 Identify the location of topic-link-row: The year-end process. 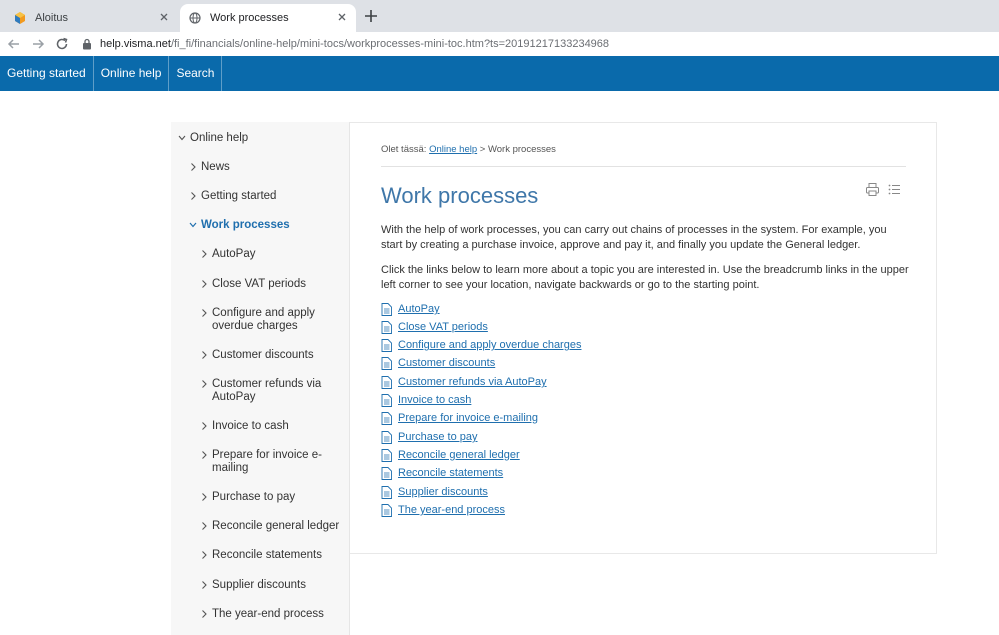
(443, 510).